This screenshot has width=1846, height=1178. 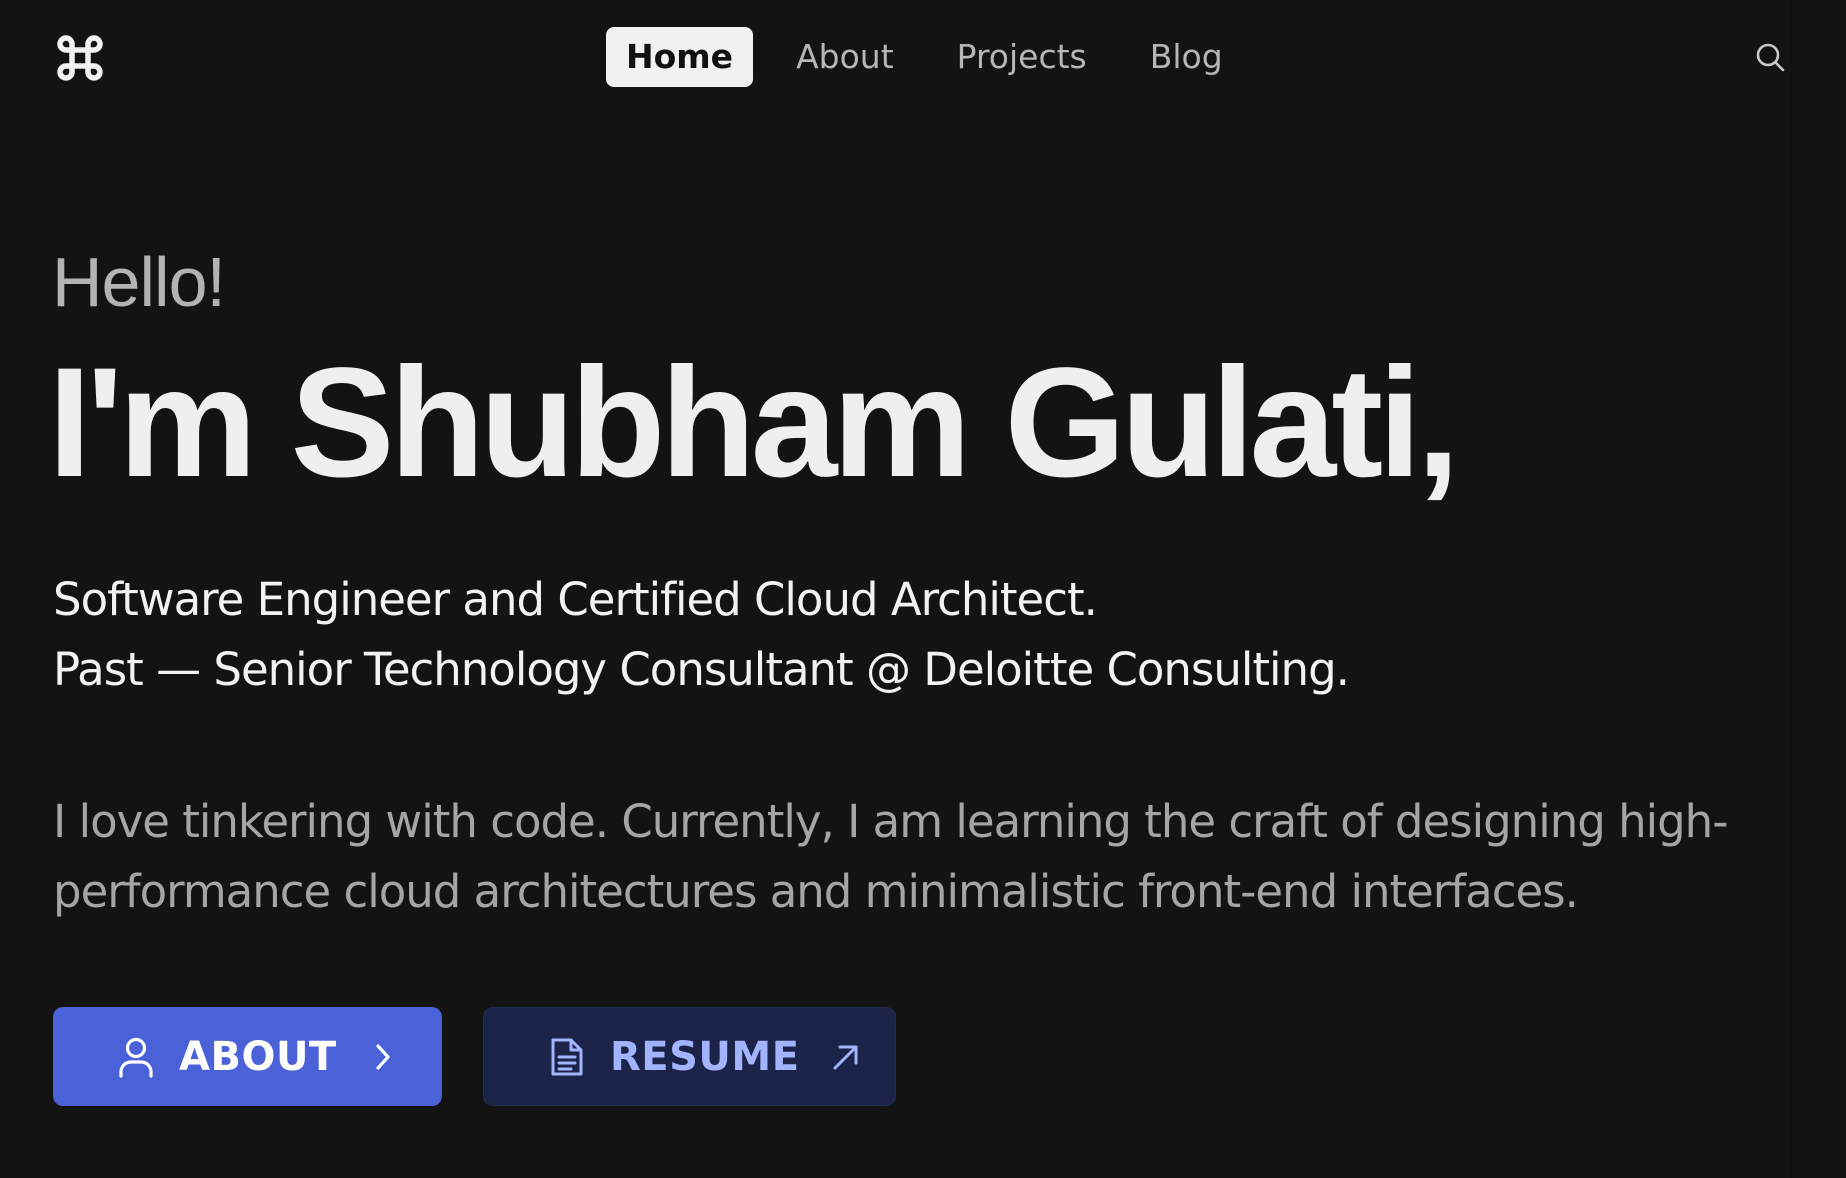 I want to click on arrow-up-right-icon, so click(x=846, y=1057).